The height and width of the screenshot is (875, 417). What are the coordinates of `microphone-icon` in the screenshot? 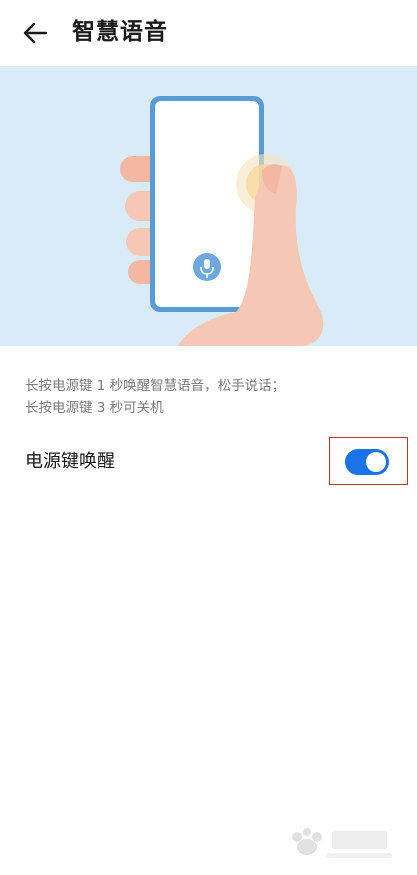 It's located at (207, 267).